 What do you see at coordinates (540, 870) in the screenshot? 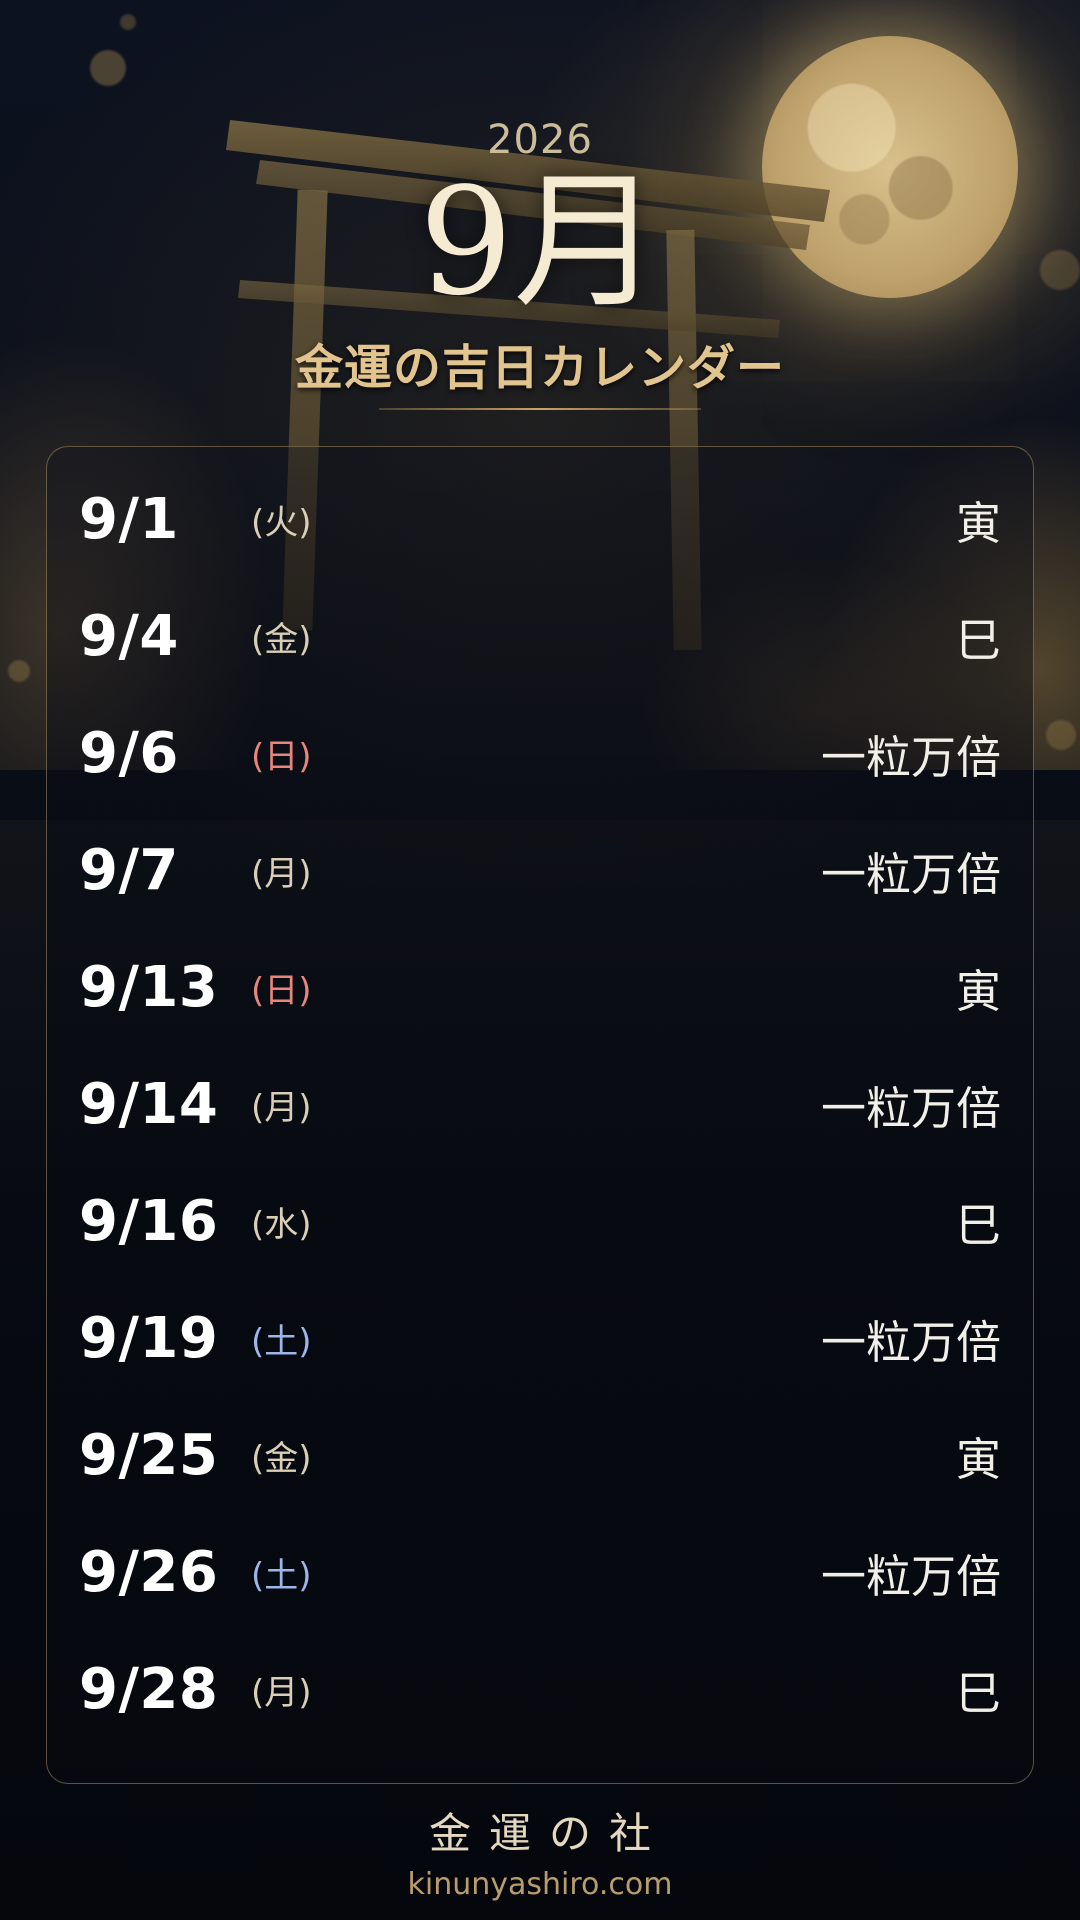
I see `list-item: 9/7 (月) 一粒万倍` at bounding box center [540, 870].